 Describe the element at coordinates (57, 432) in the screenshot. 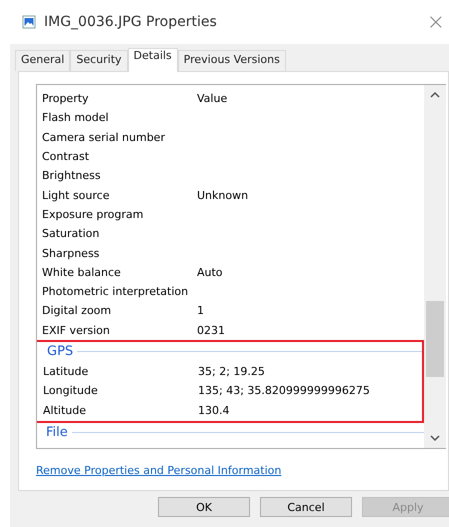

I see `group-header: File` at that location.